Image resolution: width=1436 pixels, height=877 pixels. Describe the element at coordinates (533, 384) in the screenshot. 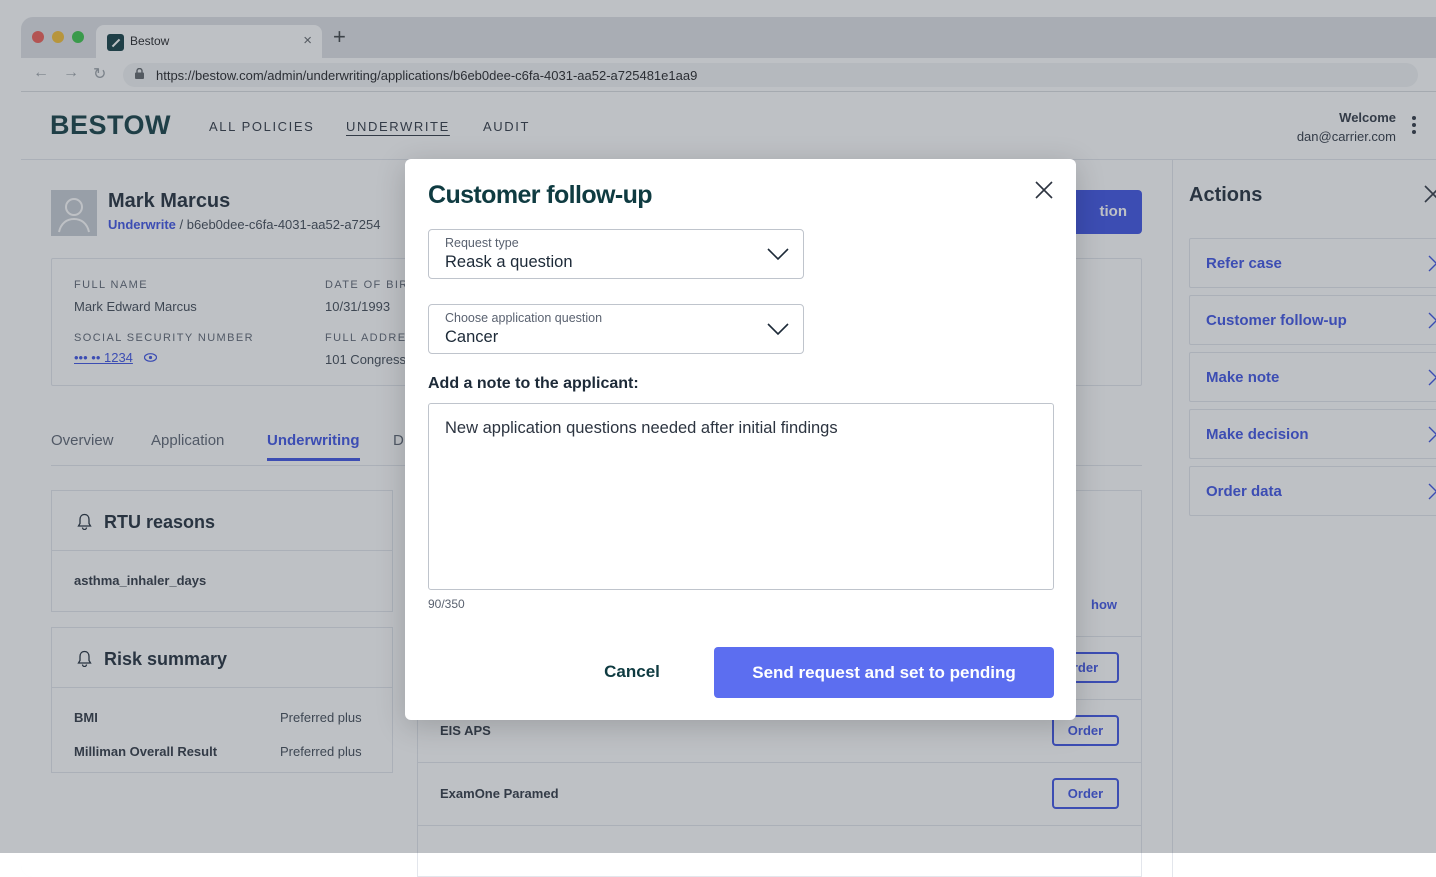

I see `note-label: Add a note to the applicant:` at that location.